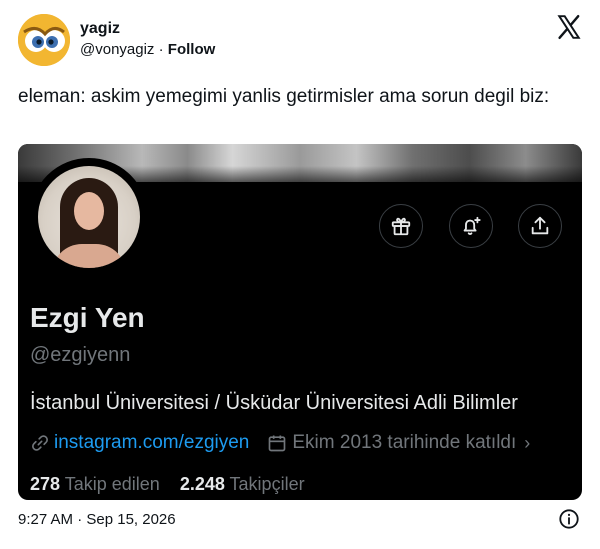  What do you see at coordinates (569, 519) in the screenshot?
I see `info-icon` at bounding box center [569, 519].